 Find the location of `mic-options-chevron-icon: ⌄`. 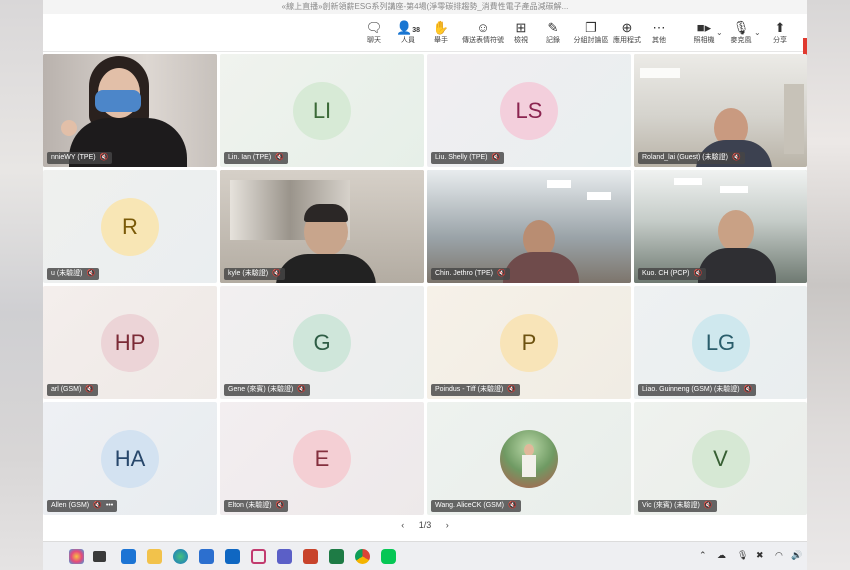

mic-options-chevron-icon: ⌄ is located at coordinates (757, 32).